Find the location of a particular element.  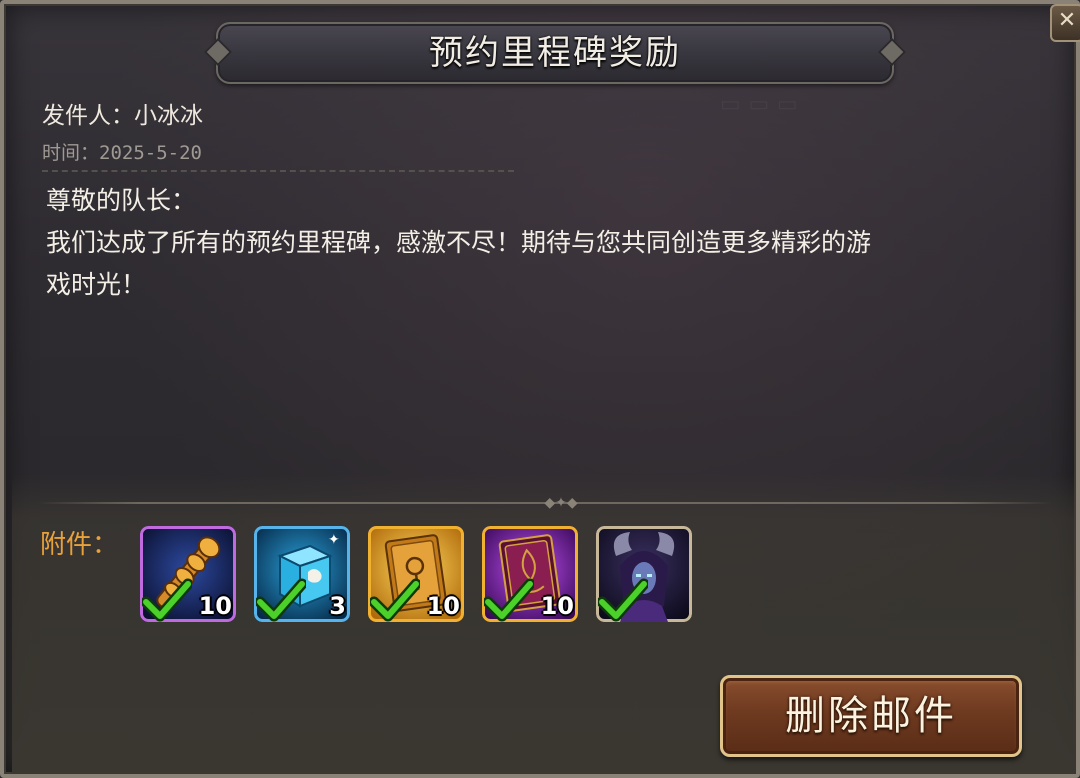

attachment-item: ✦ 3 is located at coordinates (302, 574).